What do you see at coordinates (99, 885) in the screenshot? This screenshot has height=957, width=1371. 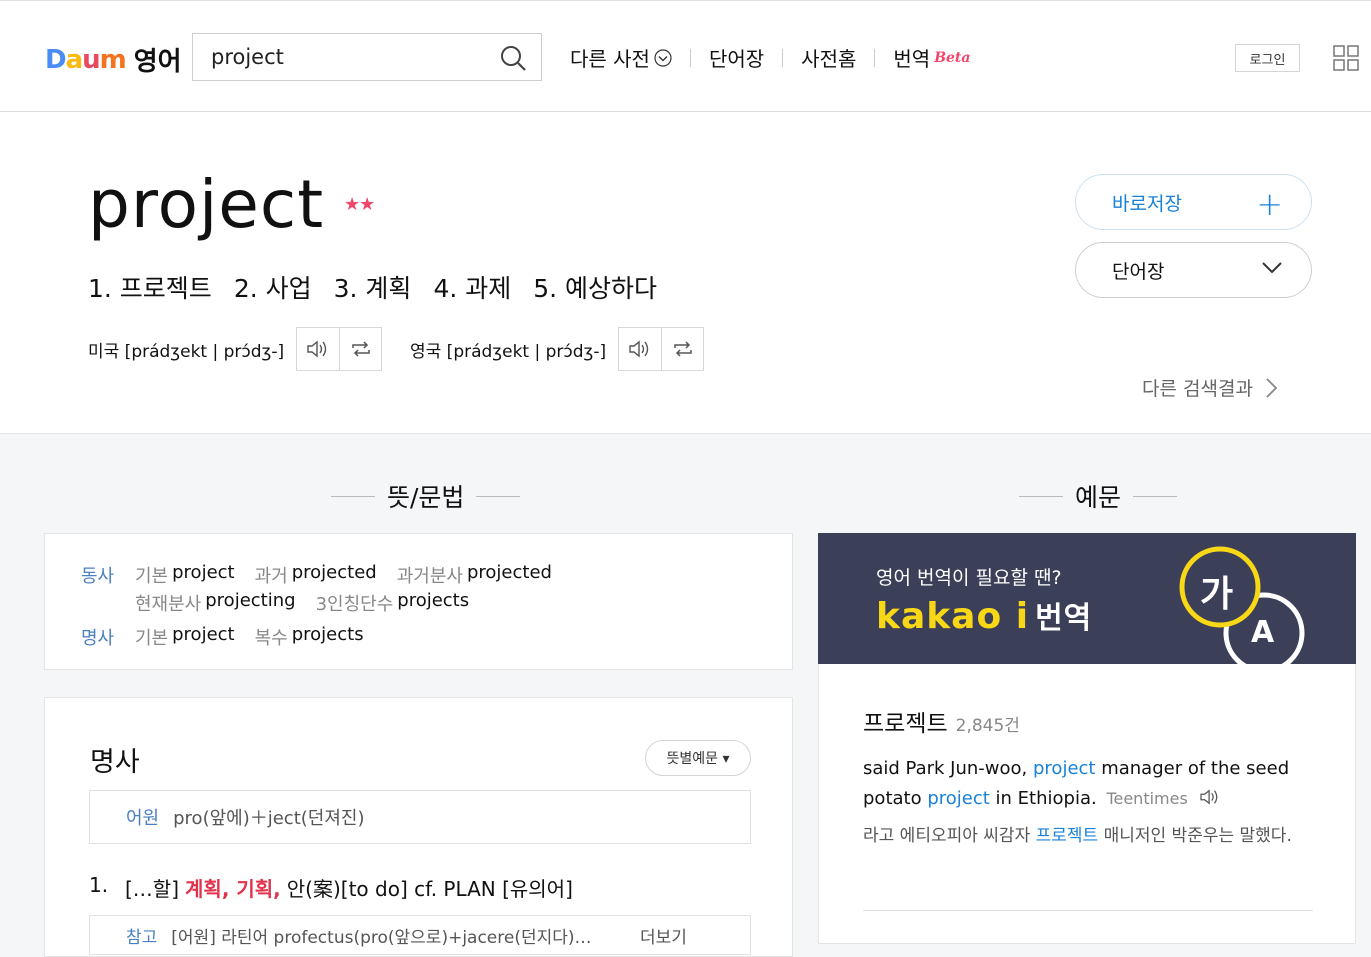 I see `definition-number: 1.` at bounding box center [99, 885].